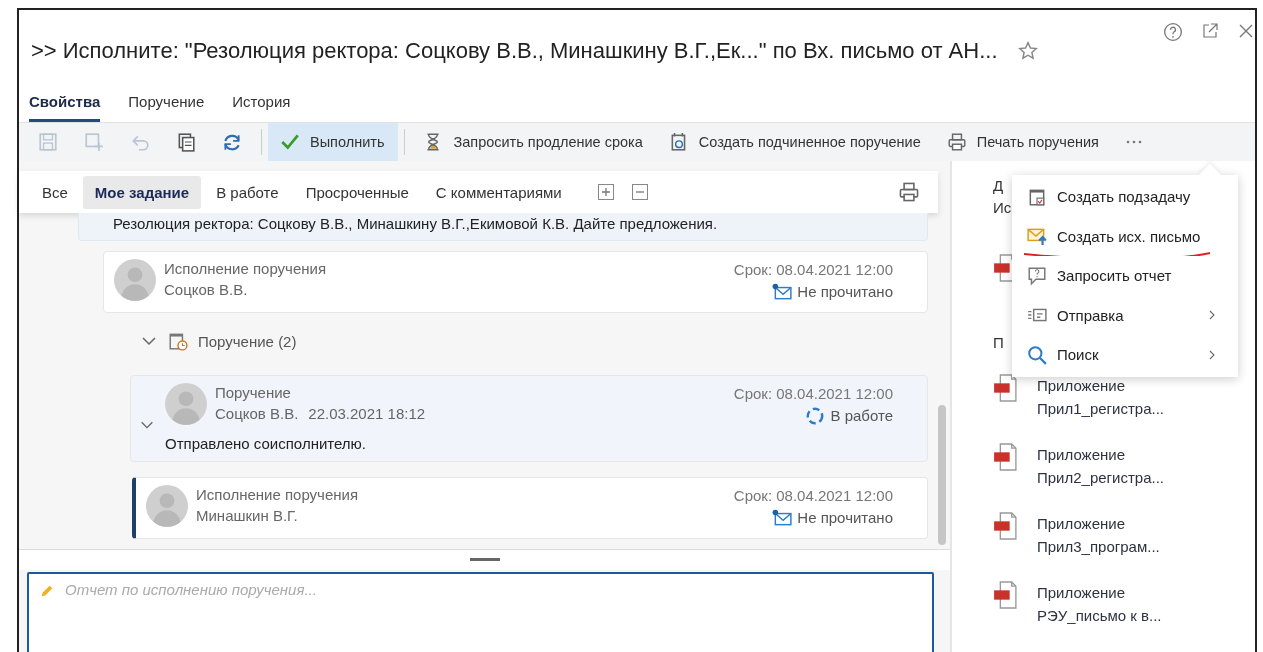 Image resolution: width=1263 pixels, height=652 pixels. I want to click on expand-all-icon, so click(605, 192).